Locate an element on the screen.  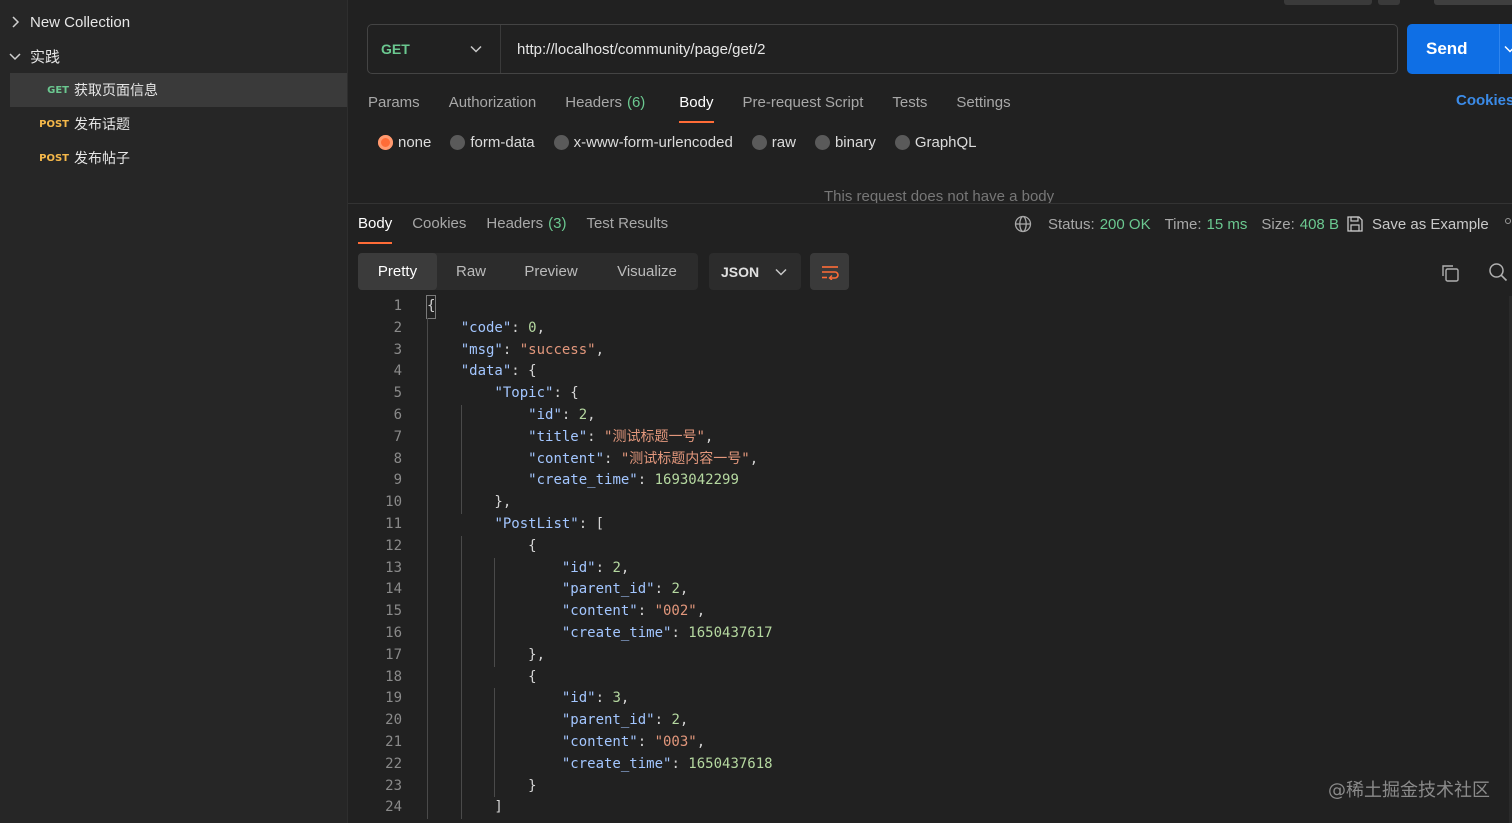
tab-authorization: Authorization is located at coordinates (493, 102).